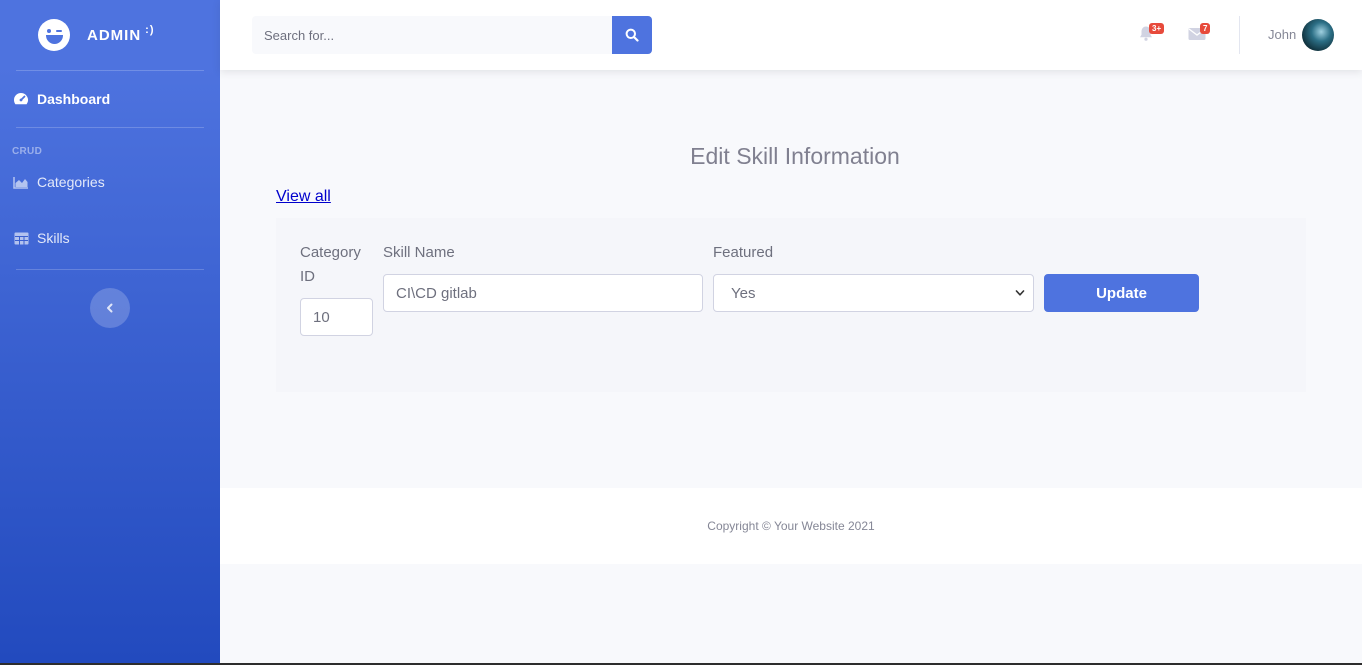 This screenshot has width=1362, height=665. What do you see at coordinates (110, 269) in the screenshot?
I see `sidebar-divider` at bounding box center [110, 269].